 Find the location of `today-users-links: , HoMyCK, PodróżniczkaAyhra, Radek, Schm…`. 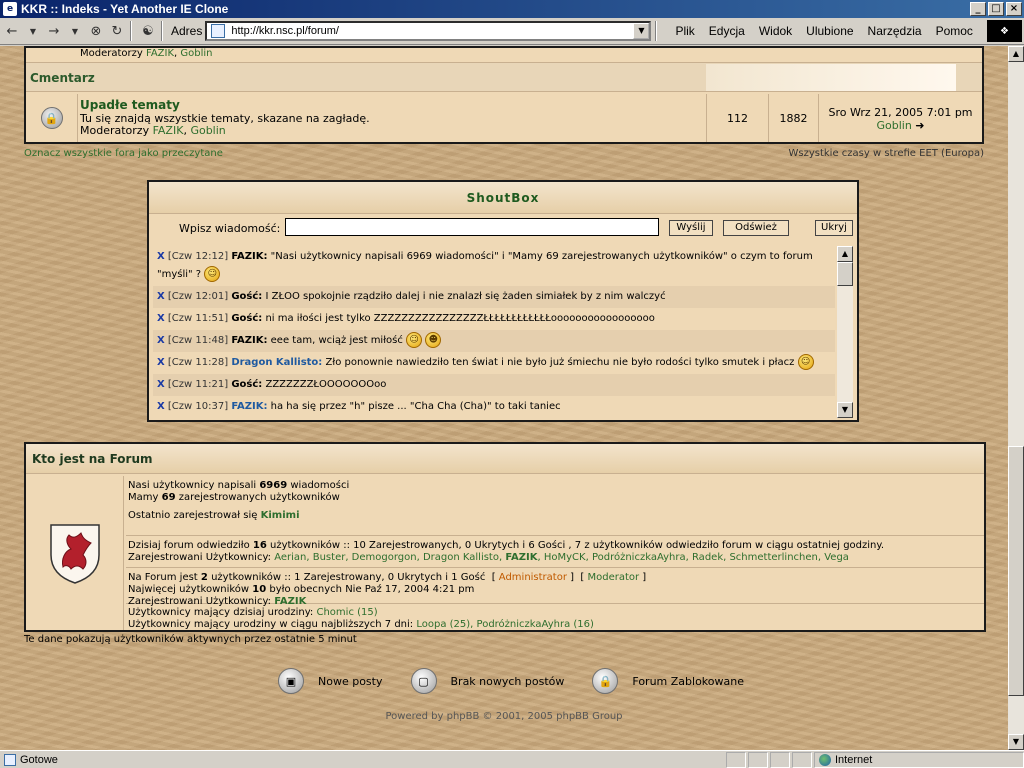

today-users-links: , HoMyCK, PodróżniczkaAyhra, Radek, Schm… is located at coordinates (693, 557).